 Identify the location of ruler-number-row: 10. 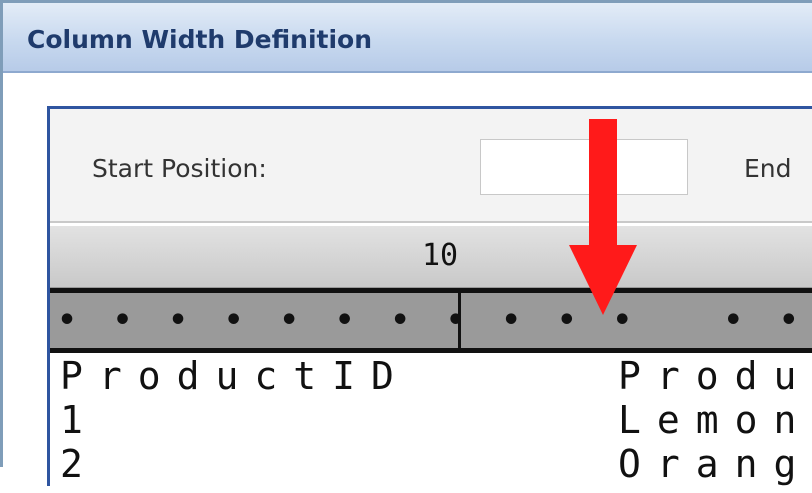
(431, 257).